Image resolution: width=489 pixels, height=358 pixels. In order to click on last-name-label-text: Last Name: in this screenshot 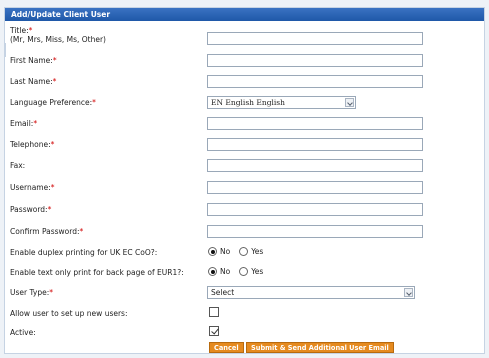, I will do `click(31, 81)`.